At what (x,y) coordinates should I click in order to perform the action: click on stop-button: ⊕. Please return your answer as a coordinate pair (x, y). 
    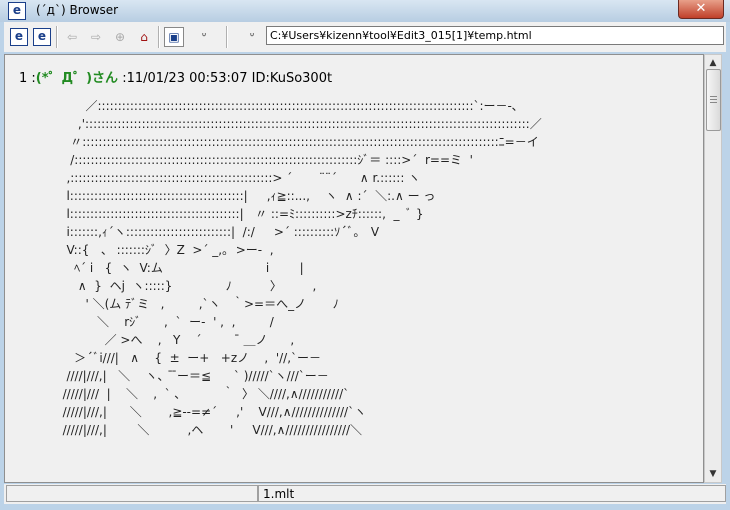
    Looking at the image, I should click on (120, 37).